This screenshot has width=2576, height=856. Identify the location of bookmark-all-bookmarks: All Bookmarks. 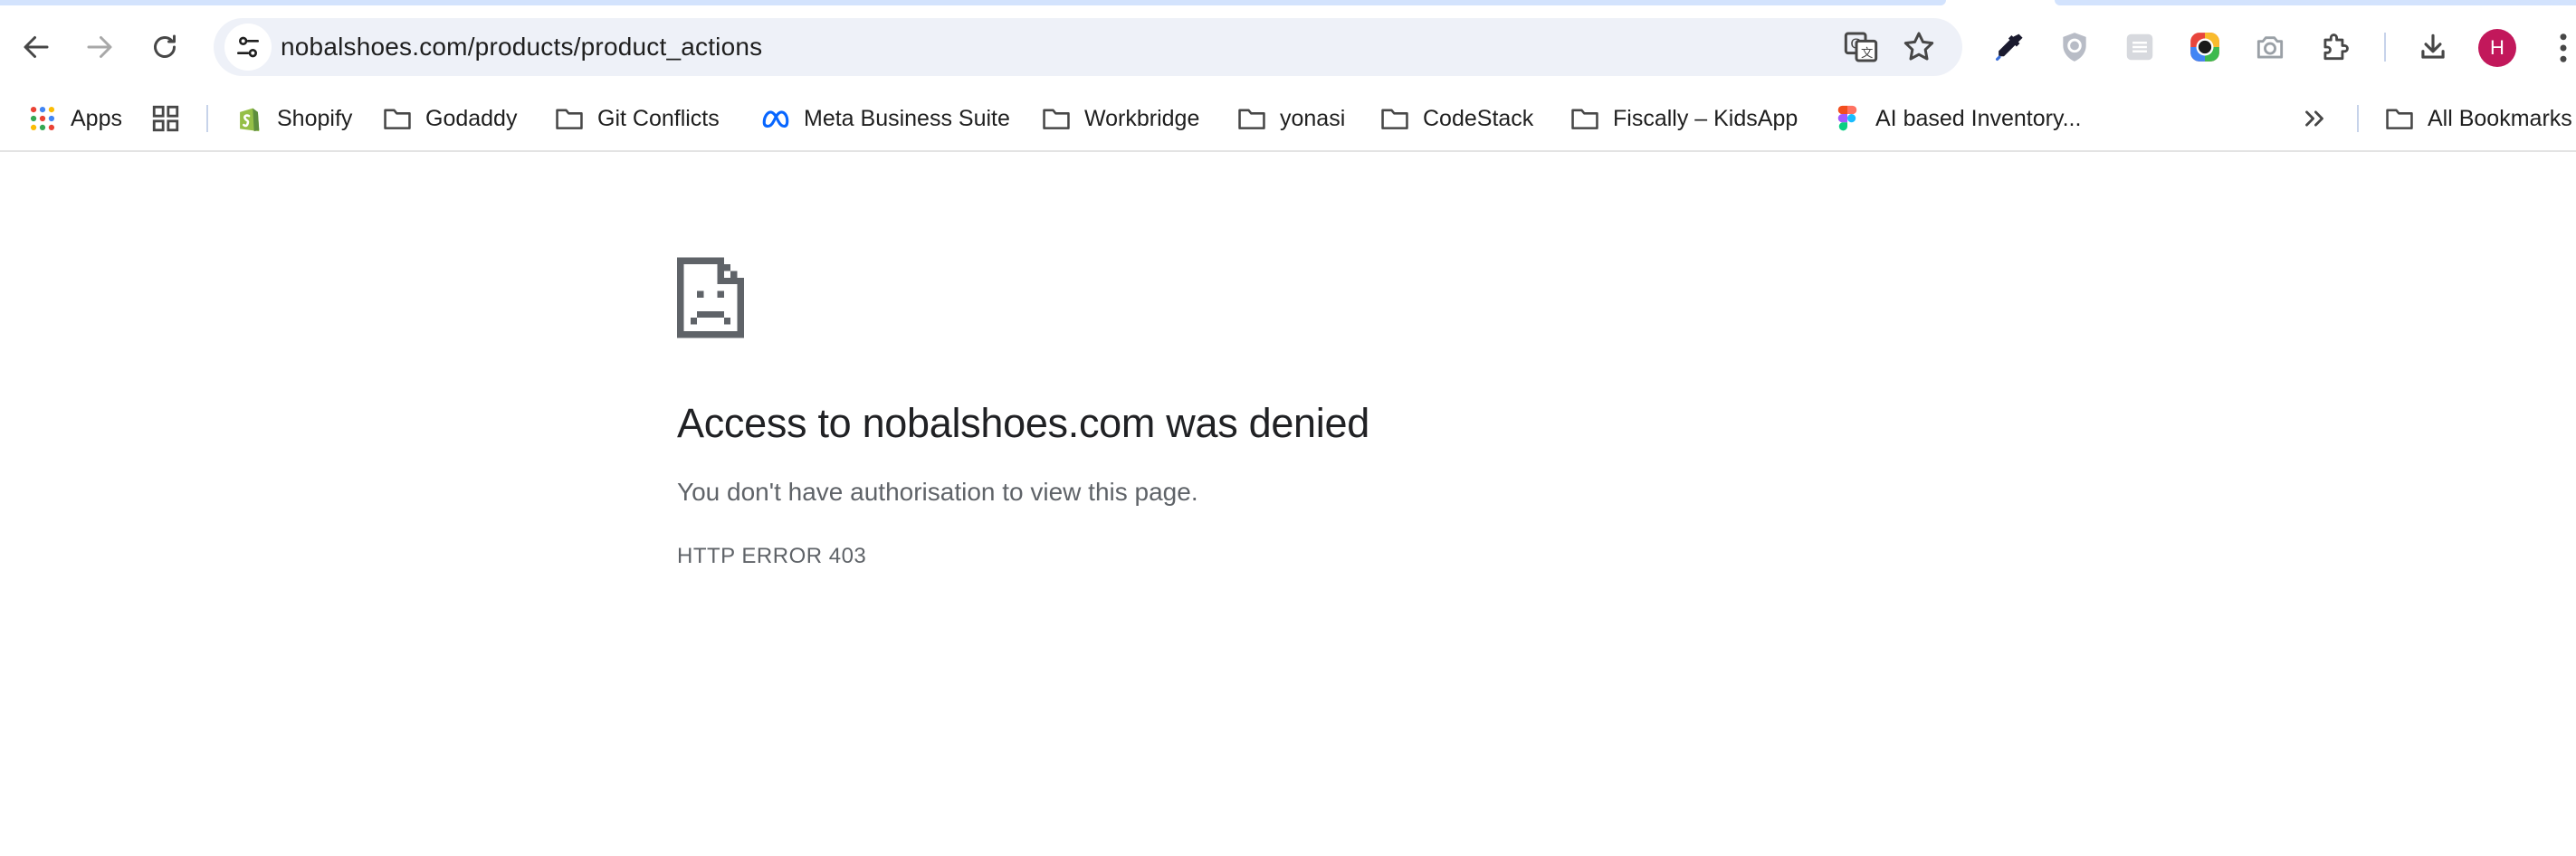
(2478, 119).